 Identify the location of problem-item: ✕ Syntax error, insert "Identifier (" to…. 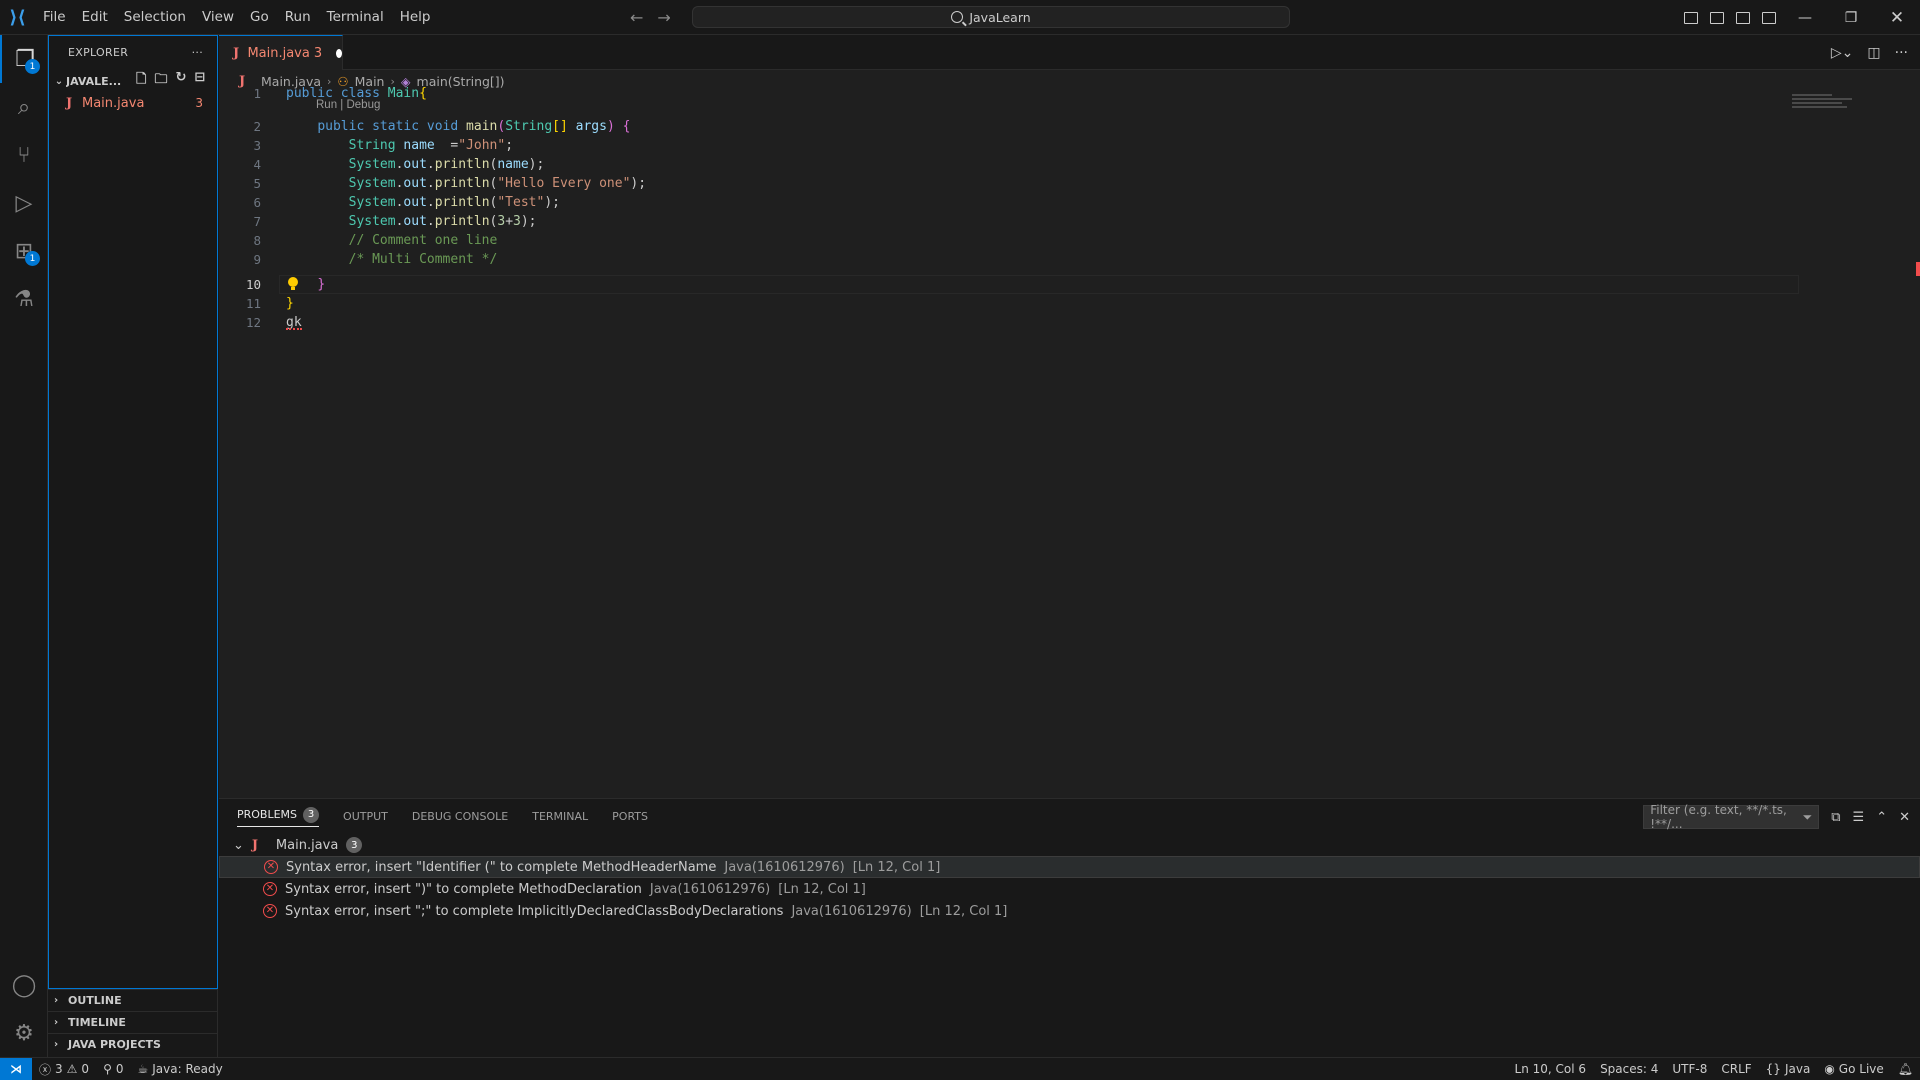
(1069, 867).